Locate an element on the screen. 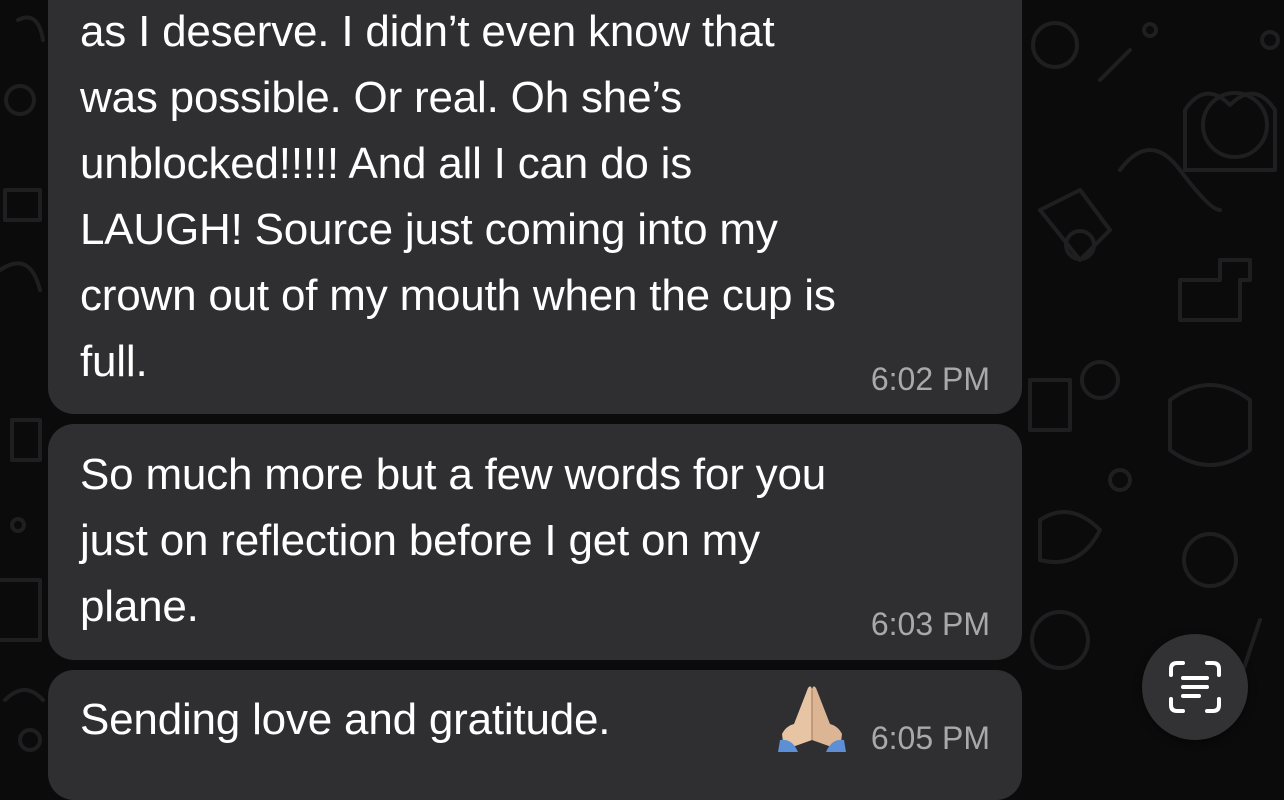  message-bubble: Sending love and gratitude. 6:05 PM is located at coordinates (535, 735).